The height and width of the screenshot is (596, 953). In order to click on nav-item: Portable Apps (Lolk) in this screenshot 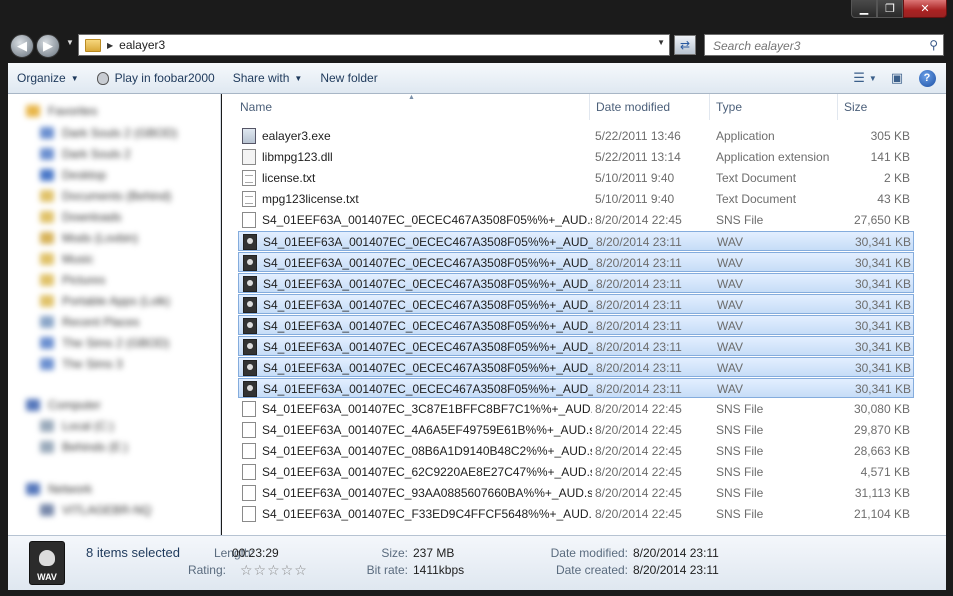, I will do `click(105, 301)`.